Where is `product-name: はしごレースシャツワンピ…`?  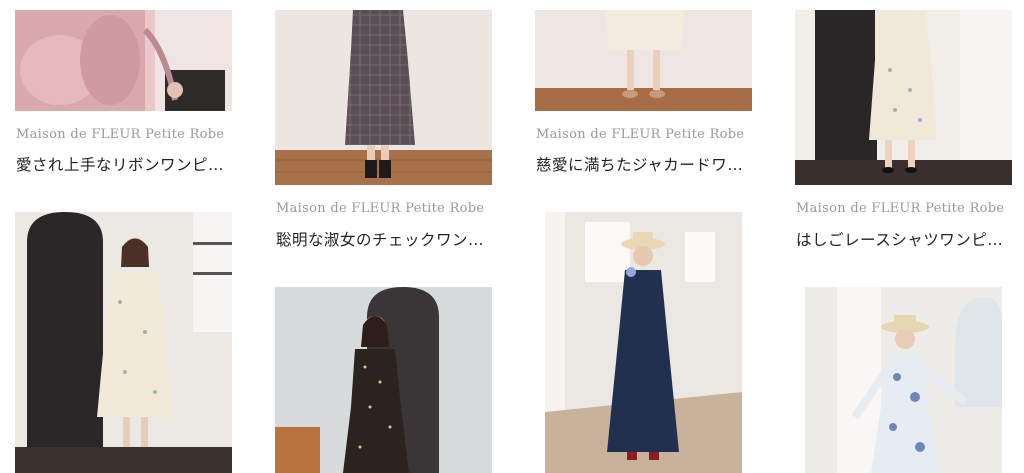
product-name: はしごレースシャツワンピ… is located at coordinates (899, 239).